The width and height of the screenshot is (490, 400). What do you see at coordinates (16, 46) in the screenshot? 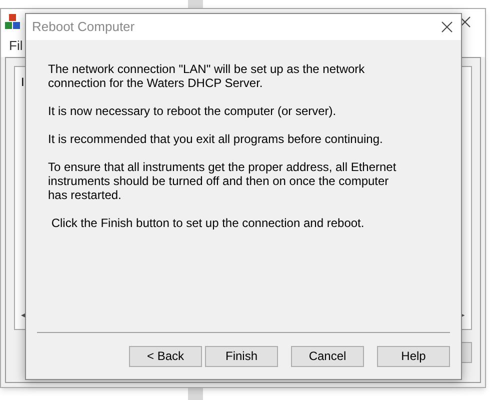
I see `menu-item: Fil` at bounding box center [16, 46].